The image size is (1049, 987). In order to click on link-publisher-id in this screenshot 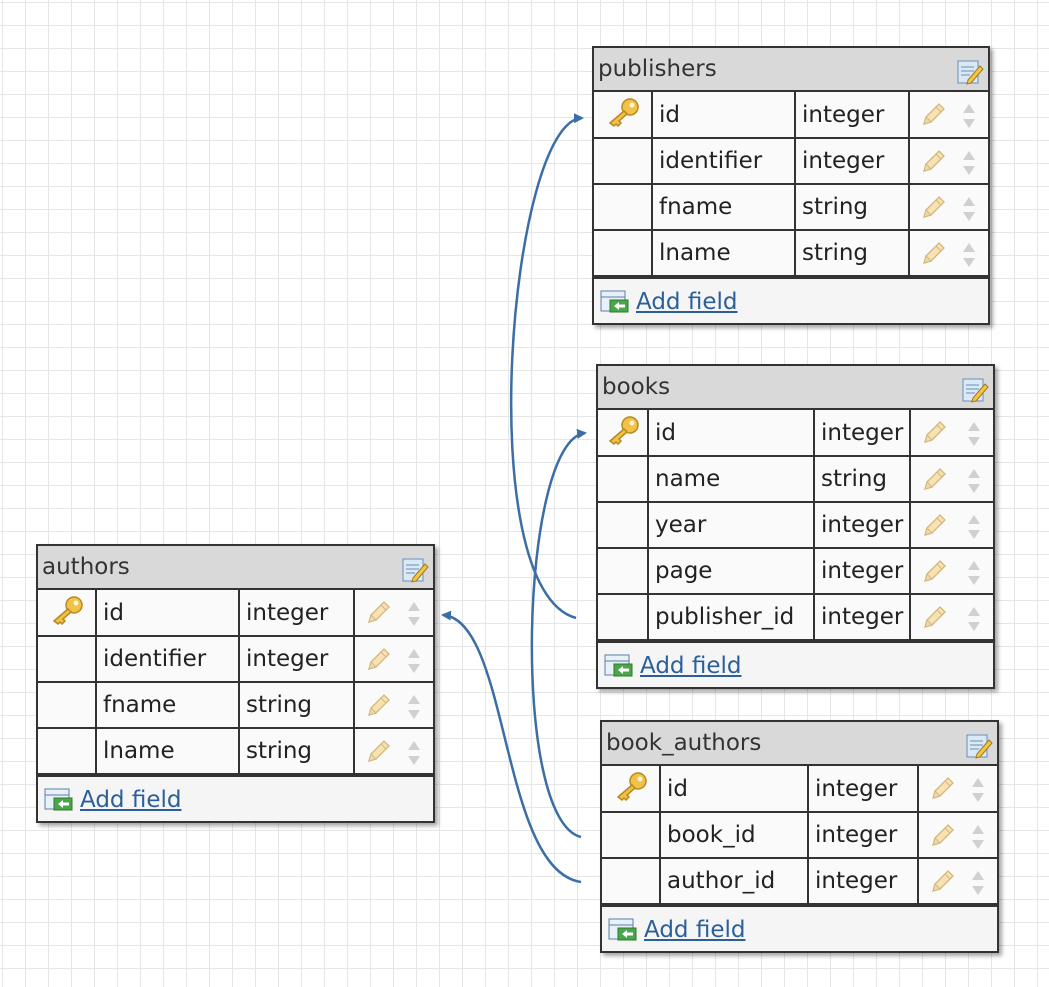, I will do `click(546, 366)`.